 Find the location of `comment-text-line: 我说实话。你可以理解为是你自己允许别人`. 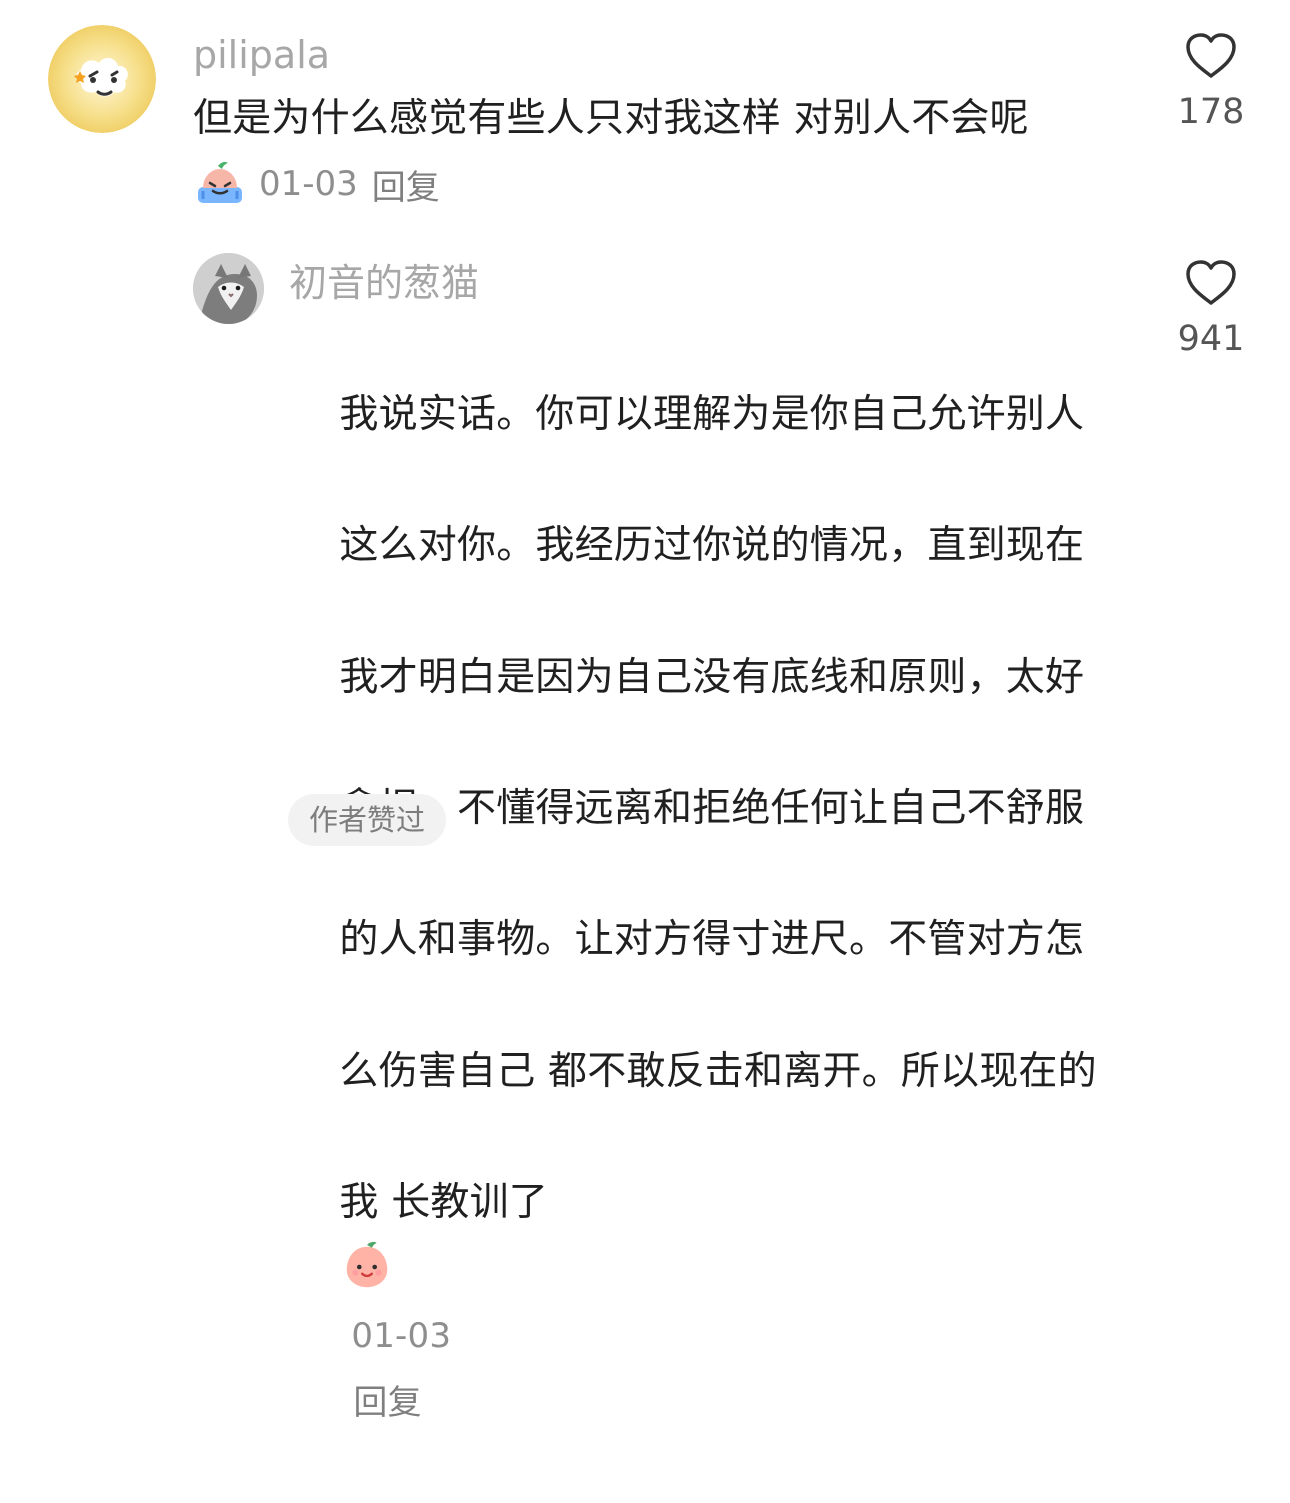

comment-text-line: 我说实话。你可以理解为是你自己允许别人 is located at coordinates (712, 414).